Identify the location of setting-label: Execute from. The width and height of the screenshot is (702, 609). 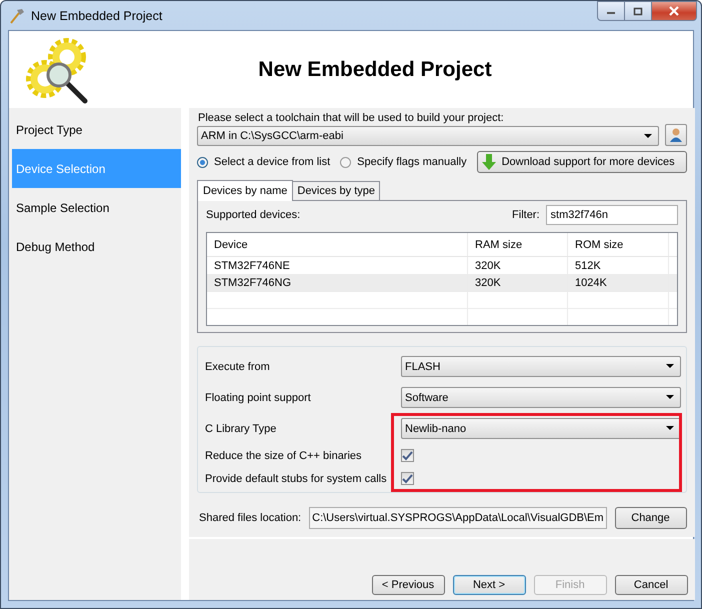
(238, 367).